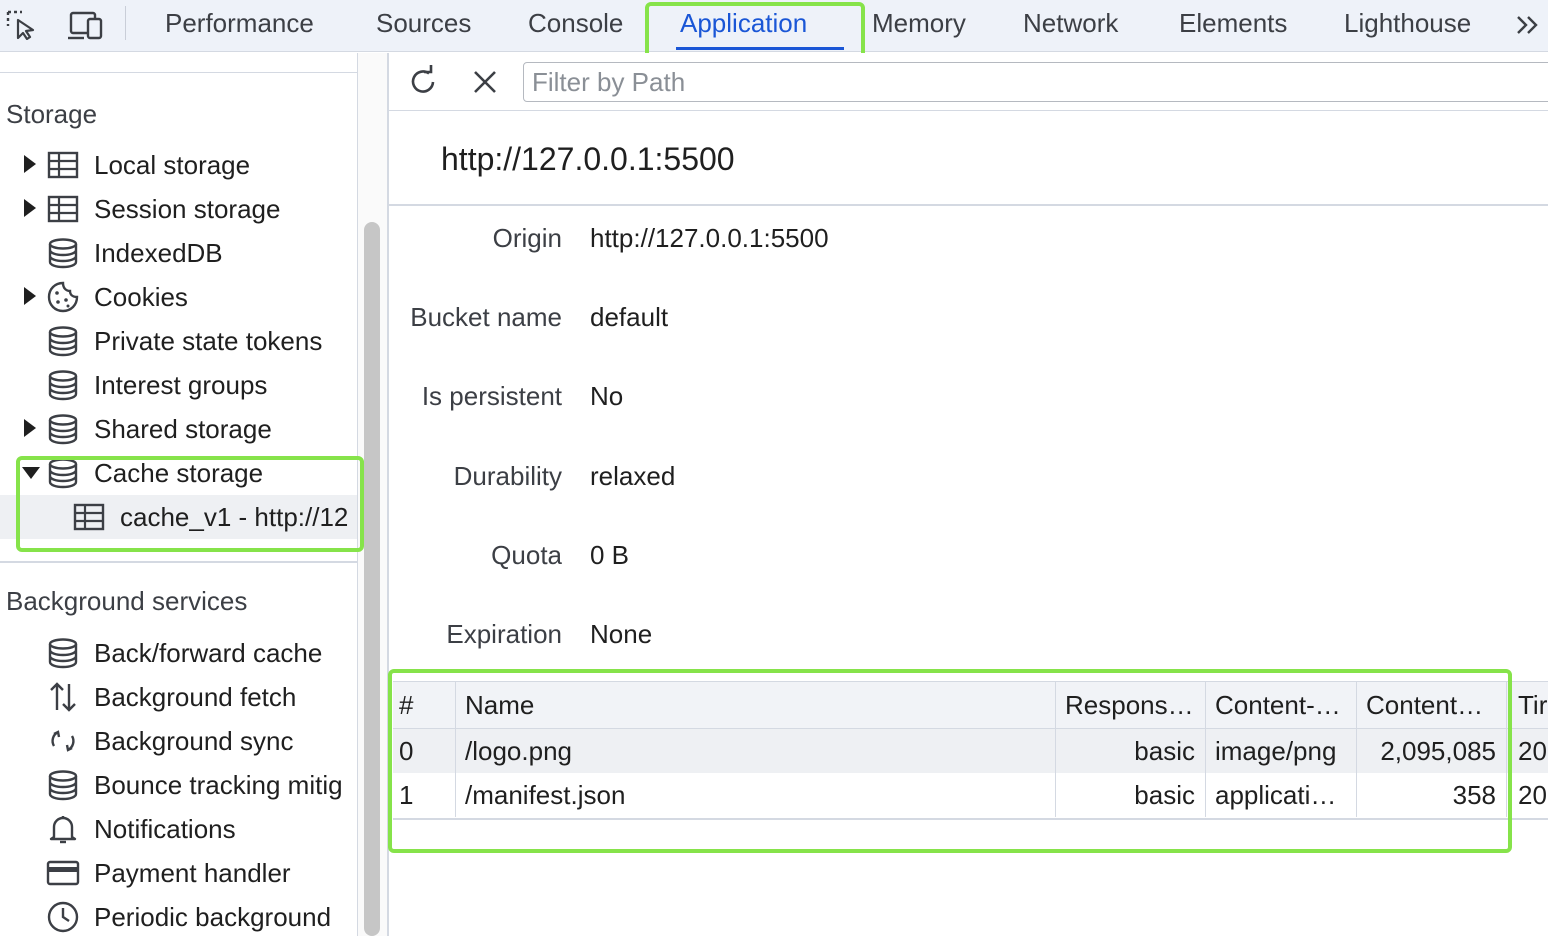 This screenshot has height=936, width=1548. What do you see at coordinates (970, 819) in the screenshot?
I see `table-bottom-border` at bounding box center [970, 819].